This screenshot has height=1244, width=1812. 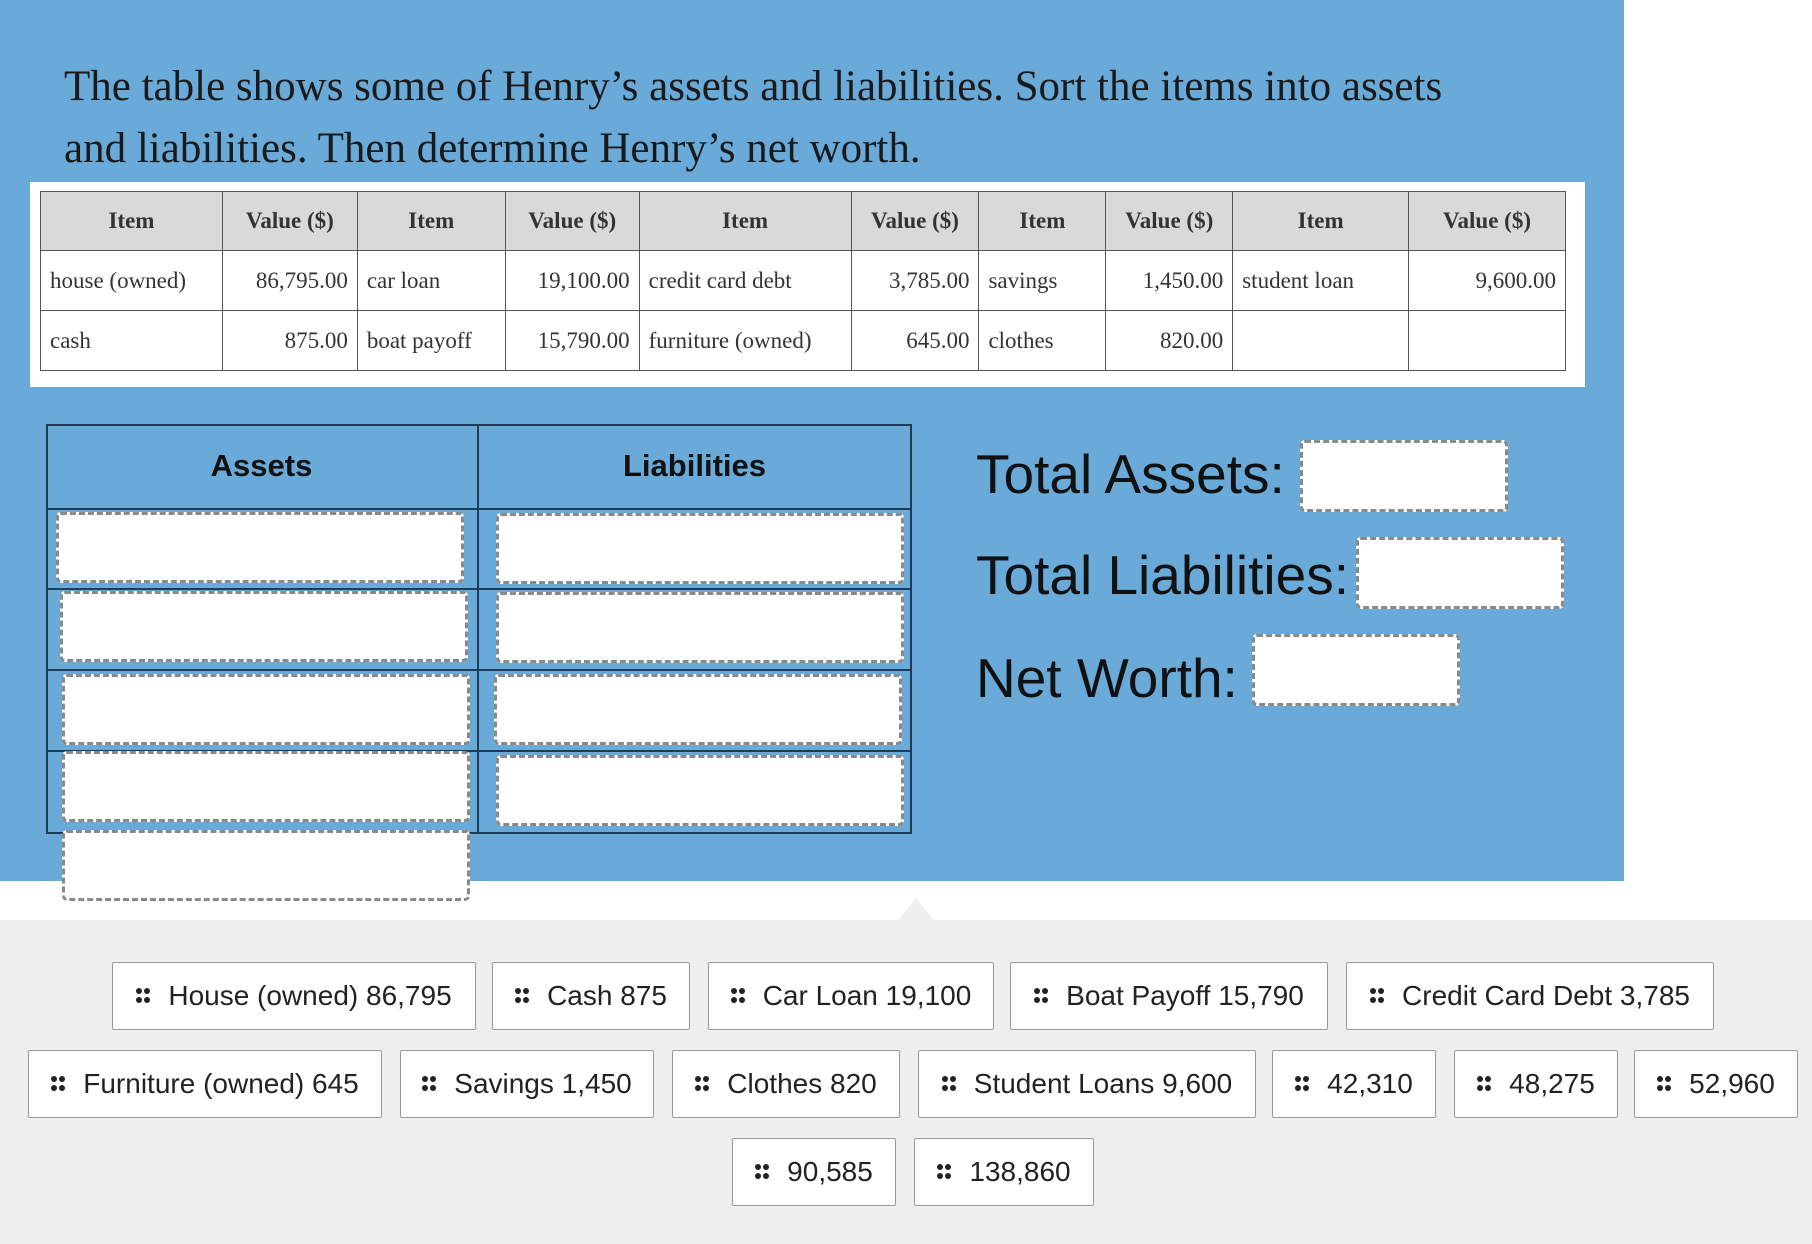 What do you see at coordinates (745, 280) in the screenshot?
I see `table-cell: credit card debt` at bounding box center [745, 280].